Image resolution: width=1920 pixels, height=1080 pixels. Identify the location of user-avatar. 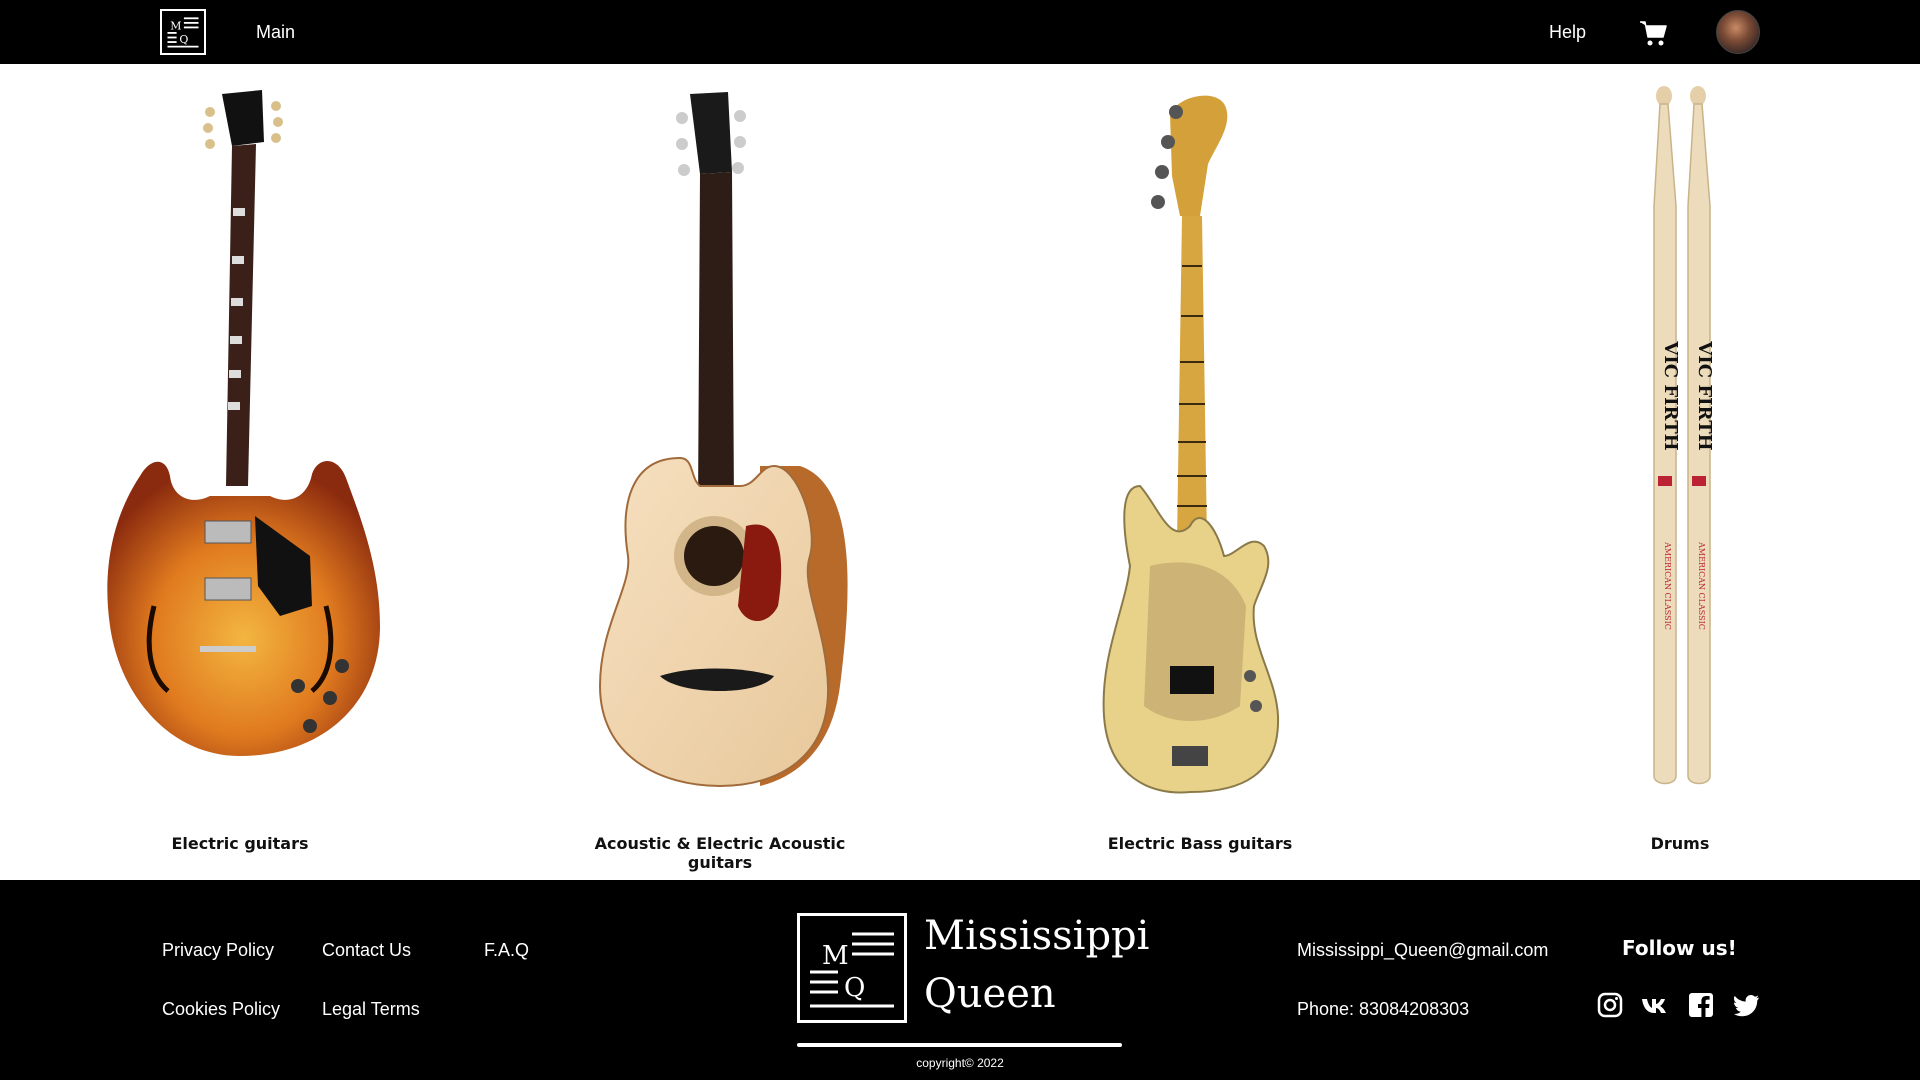
(1738, 32).